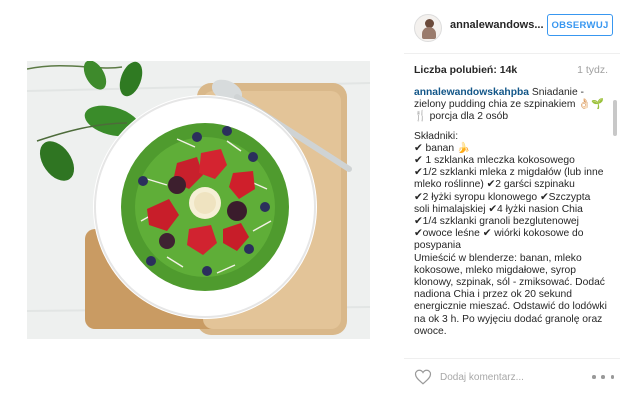 Image resolution: width=620 pixels, height=396 pixels. What do you see at coordinates (423, 377) in the screenshot?
I see `heart-outline-icon` at bounding box center [423, 377].